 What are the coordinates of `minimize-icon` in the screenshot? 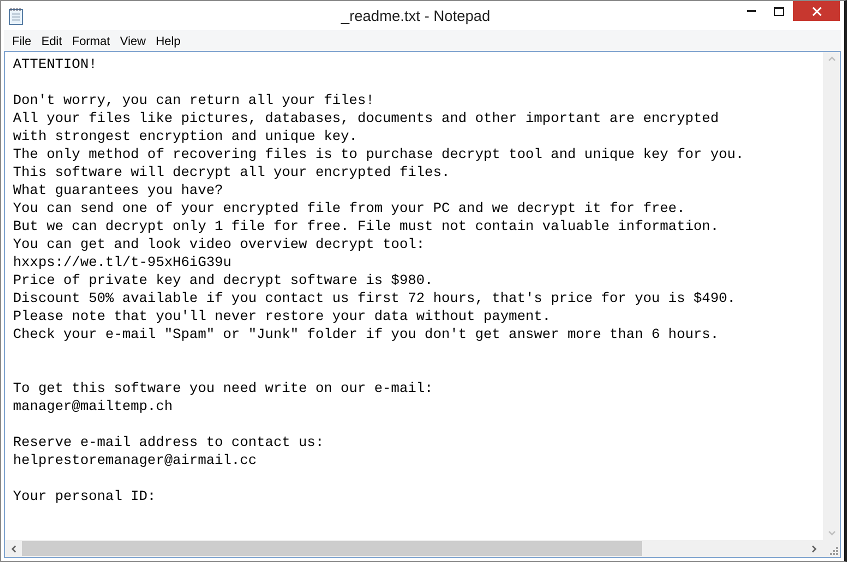 It's located at (751, 11).